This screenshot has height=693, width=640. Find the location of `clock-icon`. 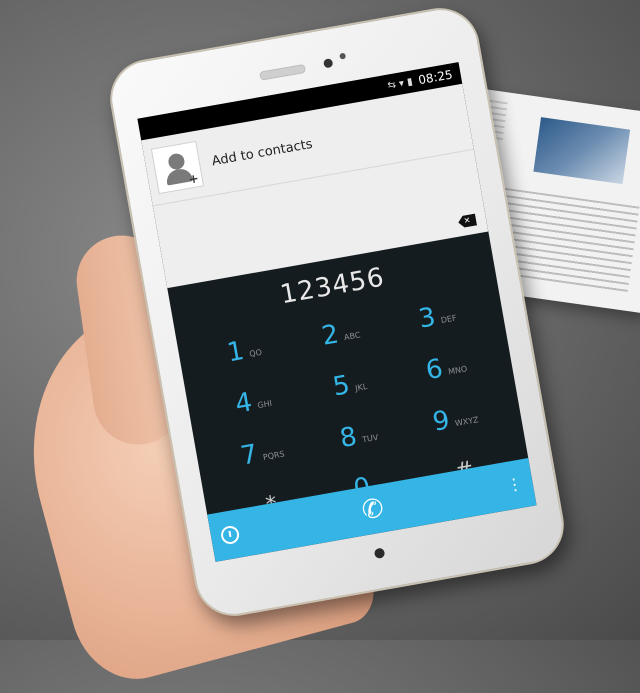

clock-icon is located at coordinates (230, 535).